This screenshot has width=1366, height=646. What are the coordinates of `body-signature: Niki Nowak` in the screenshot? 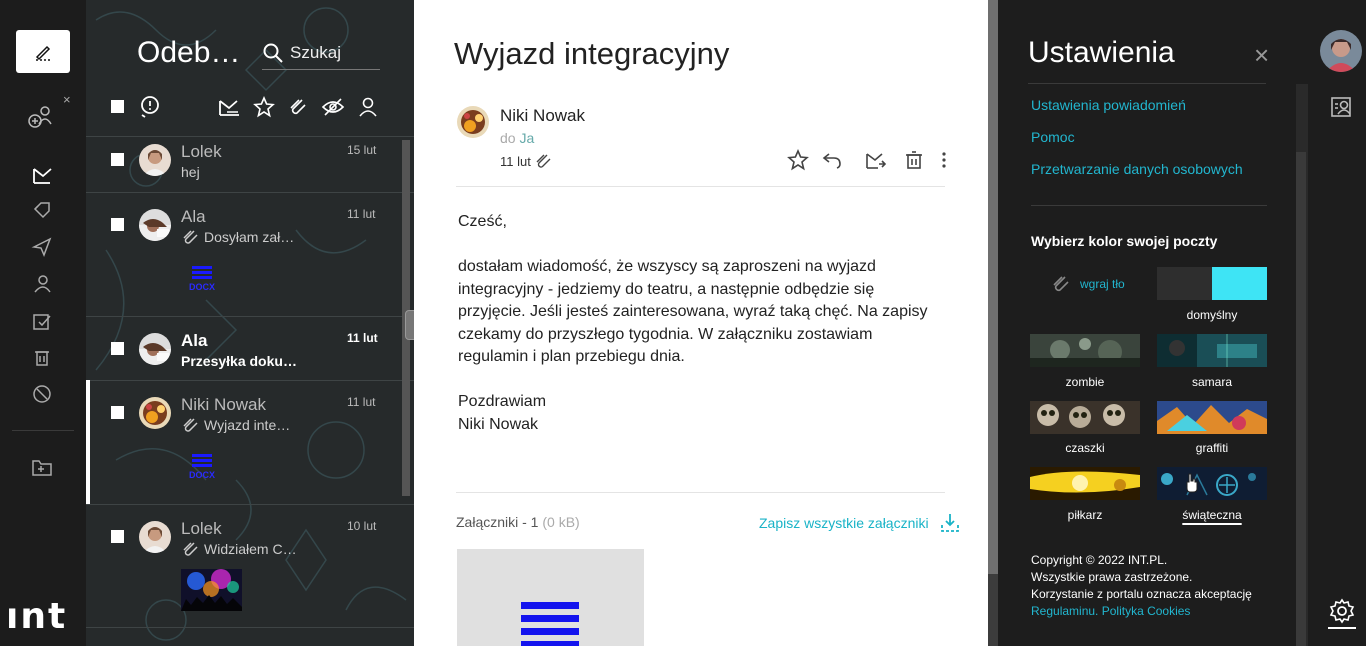 It's located at (498, 424).